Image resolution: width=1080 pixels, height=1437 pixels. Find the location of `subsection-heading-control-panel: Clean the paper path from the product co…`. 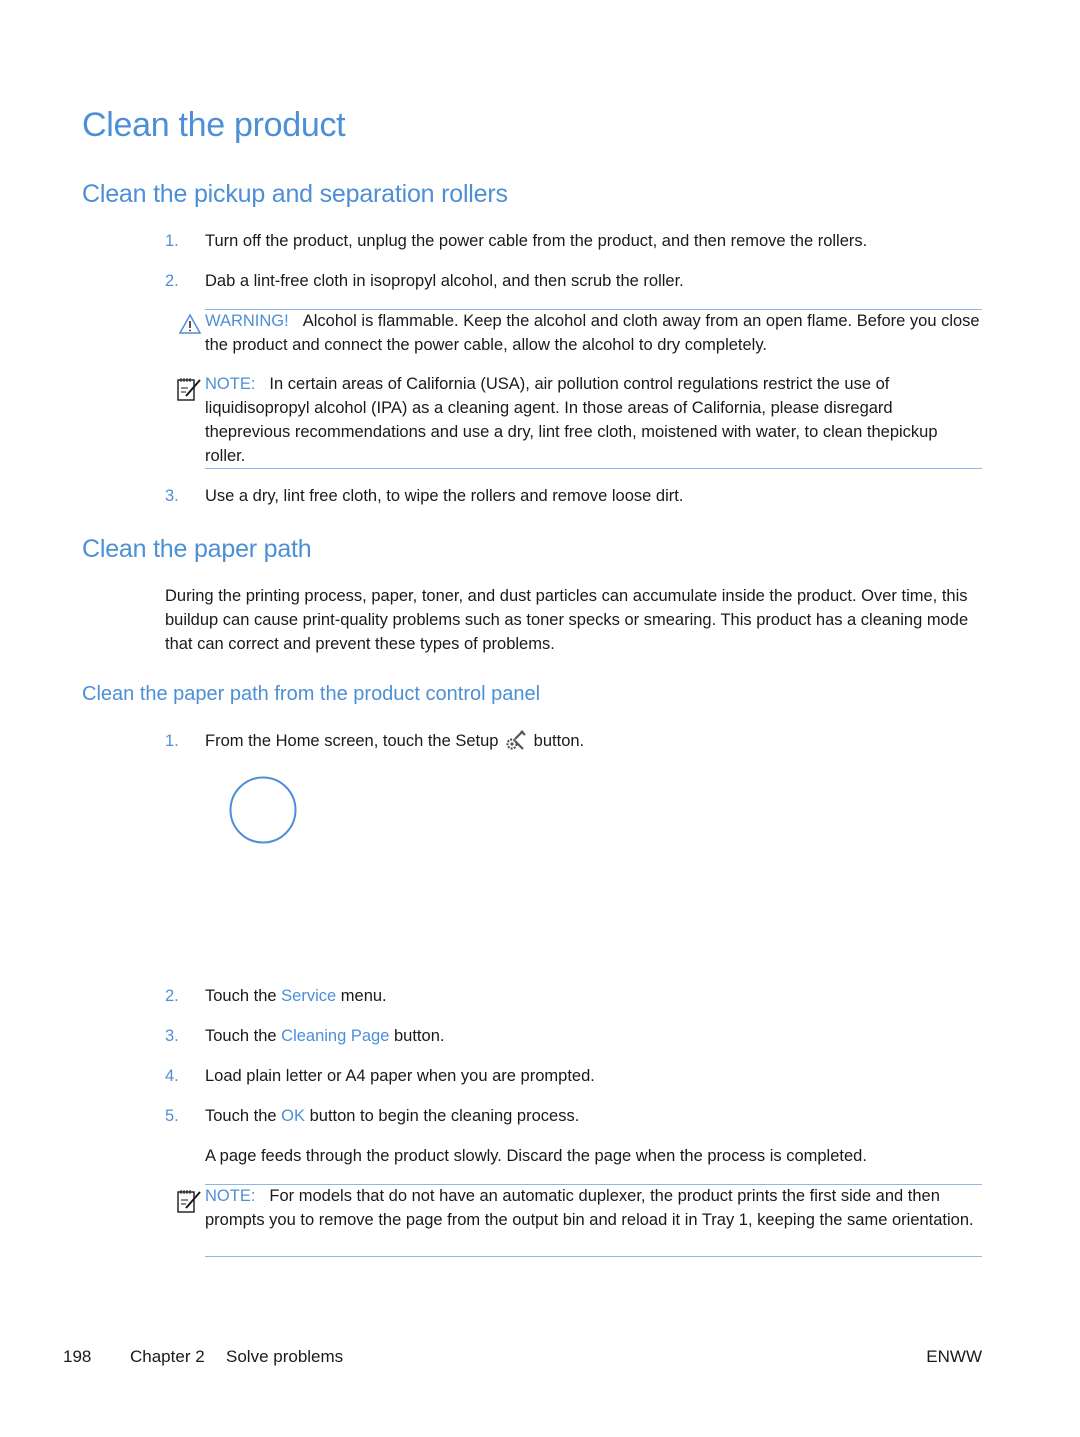

subsection-heading-control-panel: Clean the paper path from the product co… is located at coordinates (311, 694).